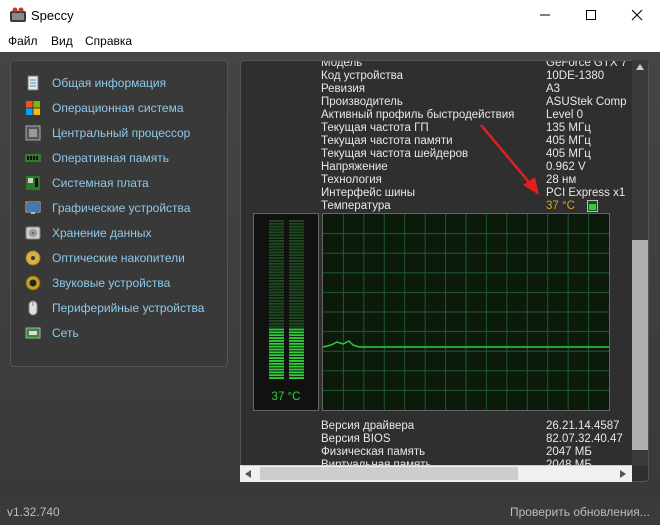 The height and width of the screenshot is (525, 660). Describe the element at coordinates (575, 76) in the screenshot. I see `detail-value: 10DE-1380` at that location.